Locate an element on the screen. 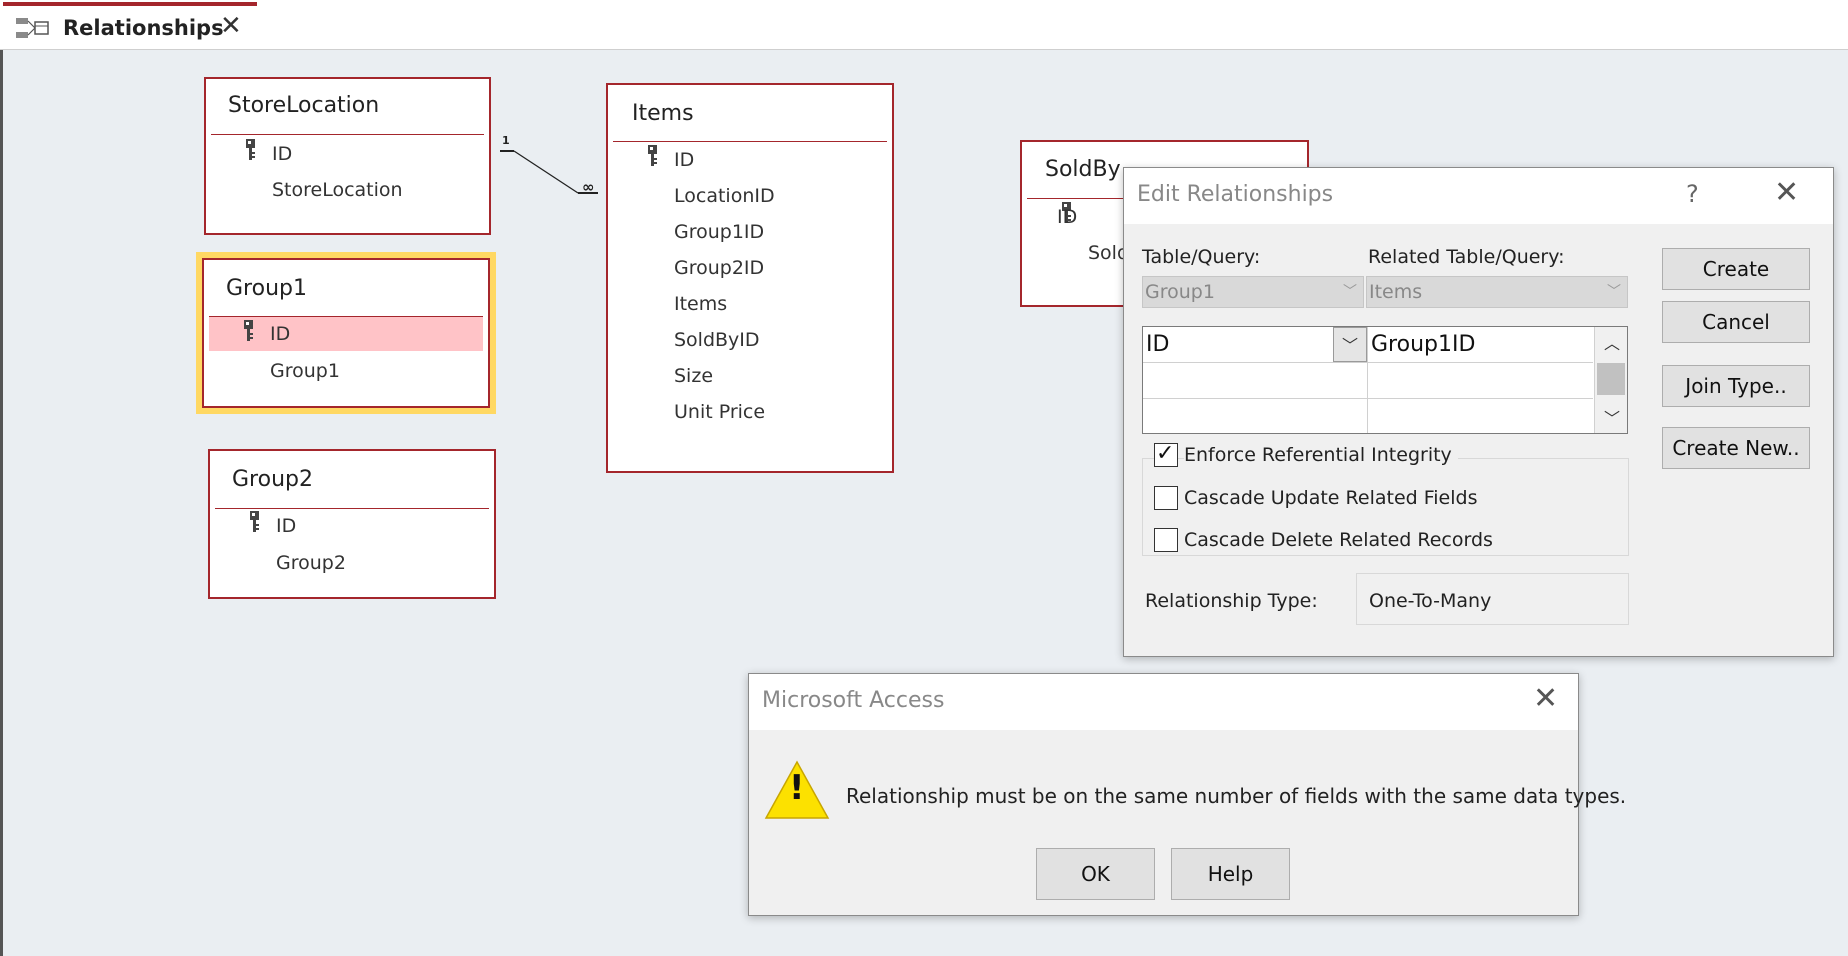 The height and width of the screenshot is (956, 1848). field-soldbyid: SoldByID is located at coordinates (717, 340).